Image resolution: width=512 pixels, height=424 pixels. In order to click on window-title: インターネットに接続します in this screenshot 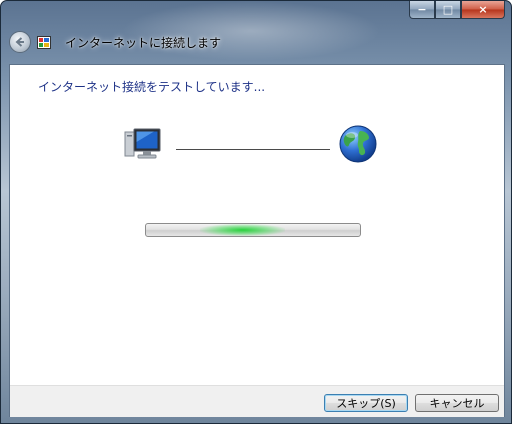, I will do `click(143, 43)`.